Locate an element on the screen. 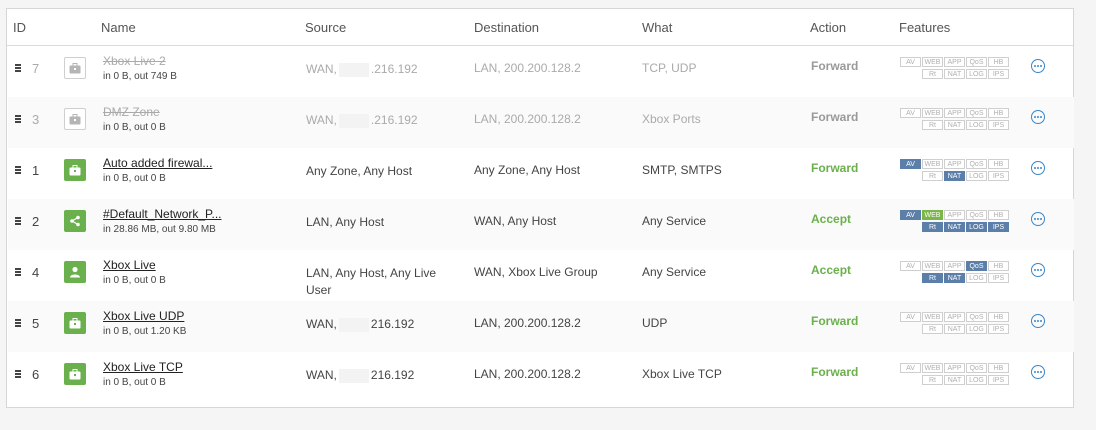 The width and height of the screenshot is (1096, 430). col-name: Name is located at coordinates (118, 27).